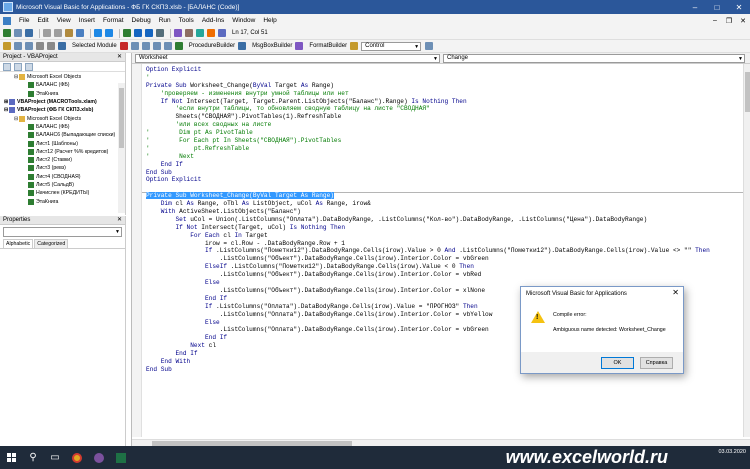 The height and width of the screenshot is (469, 750). I want to click on minimize-button: –, so click(695, 7).